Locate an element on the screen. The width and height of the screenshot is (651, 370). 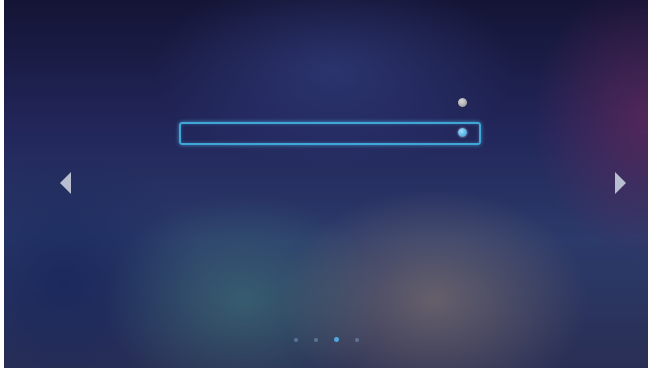
list-item-selected is located at coordinates (330, 133).